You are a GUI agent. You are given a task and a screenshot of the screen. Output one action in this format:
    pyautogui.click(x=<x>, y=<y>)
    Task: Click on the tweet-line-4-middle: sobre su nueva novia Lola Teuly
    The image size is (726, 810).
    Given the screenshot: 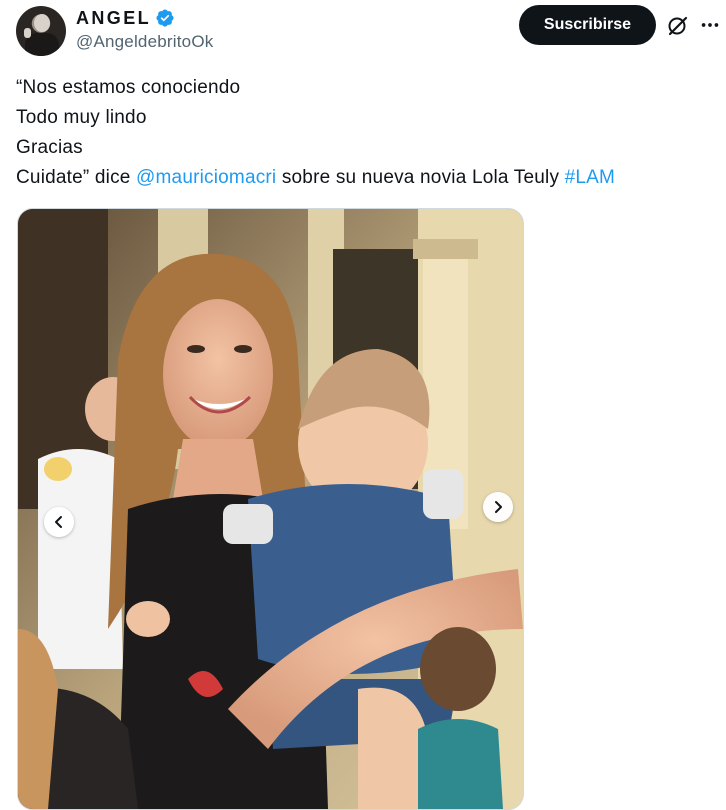 What is the action you would take?
    pyautogui.click(x=420, y=177)
    